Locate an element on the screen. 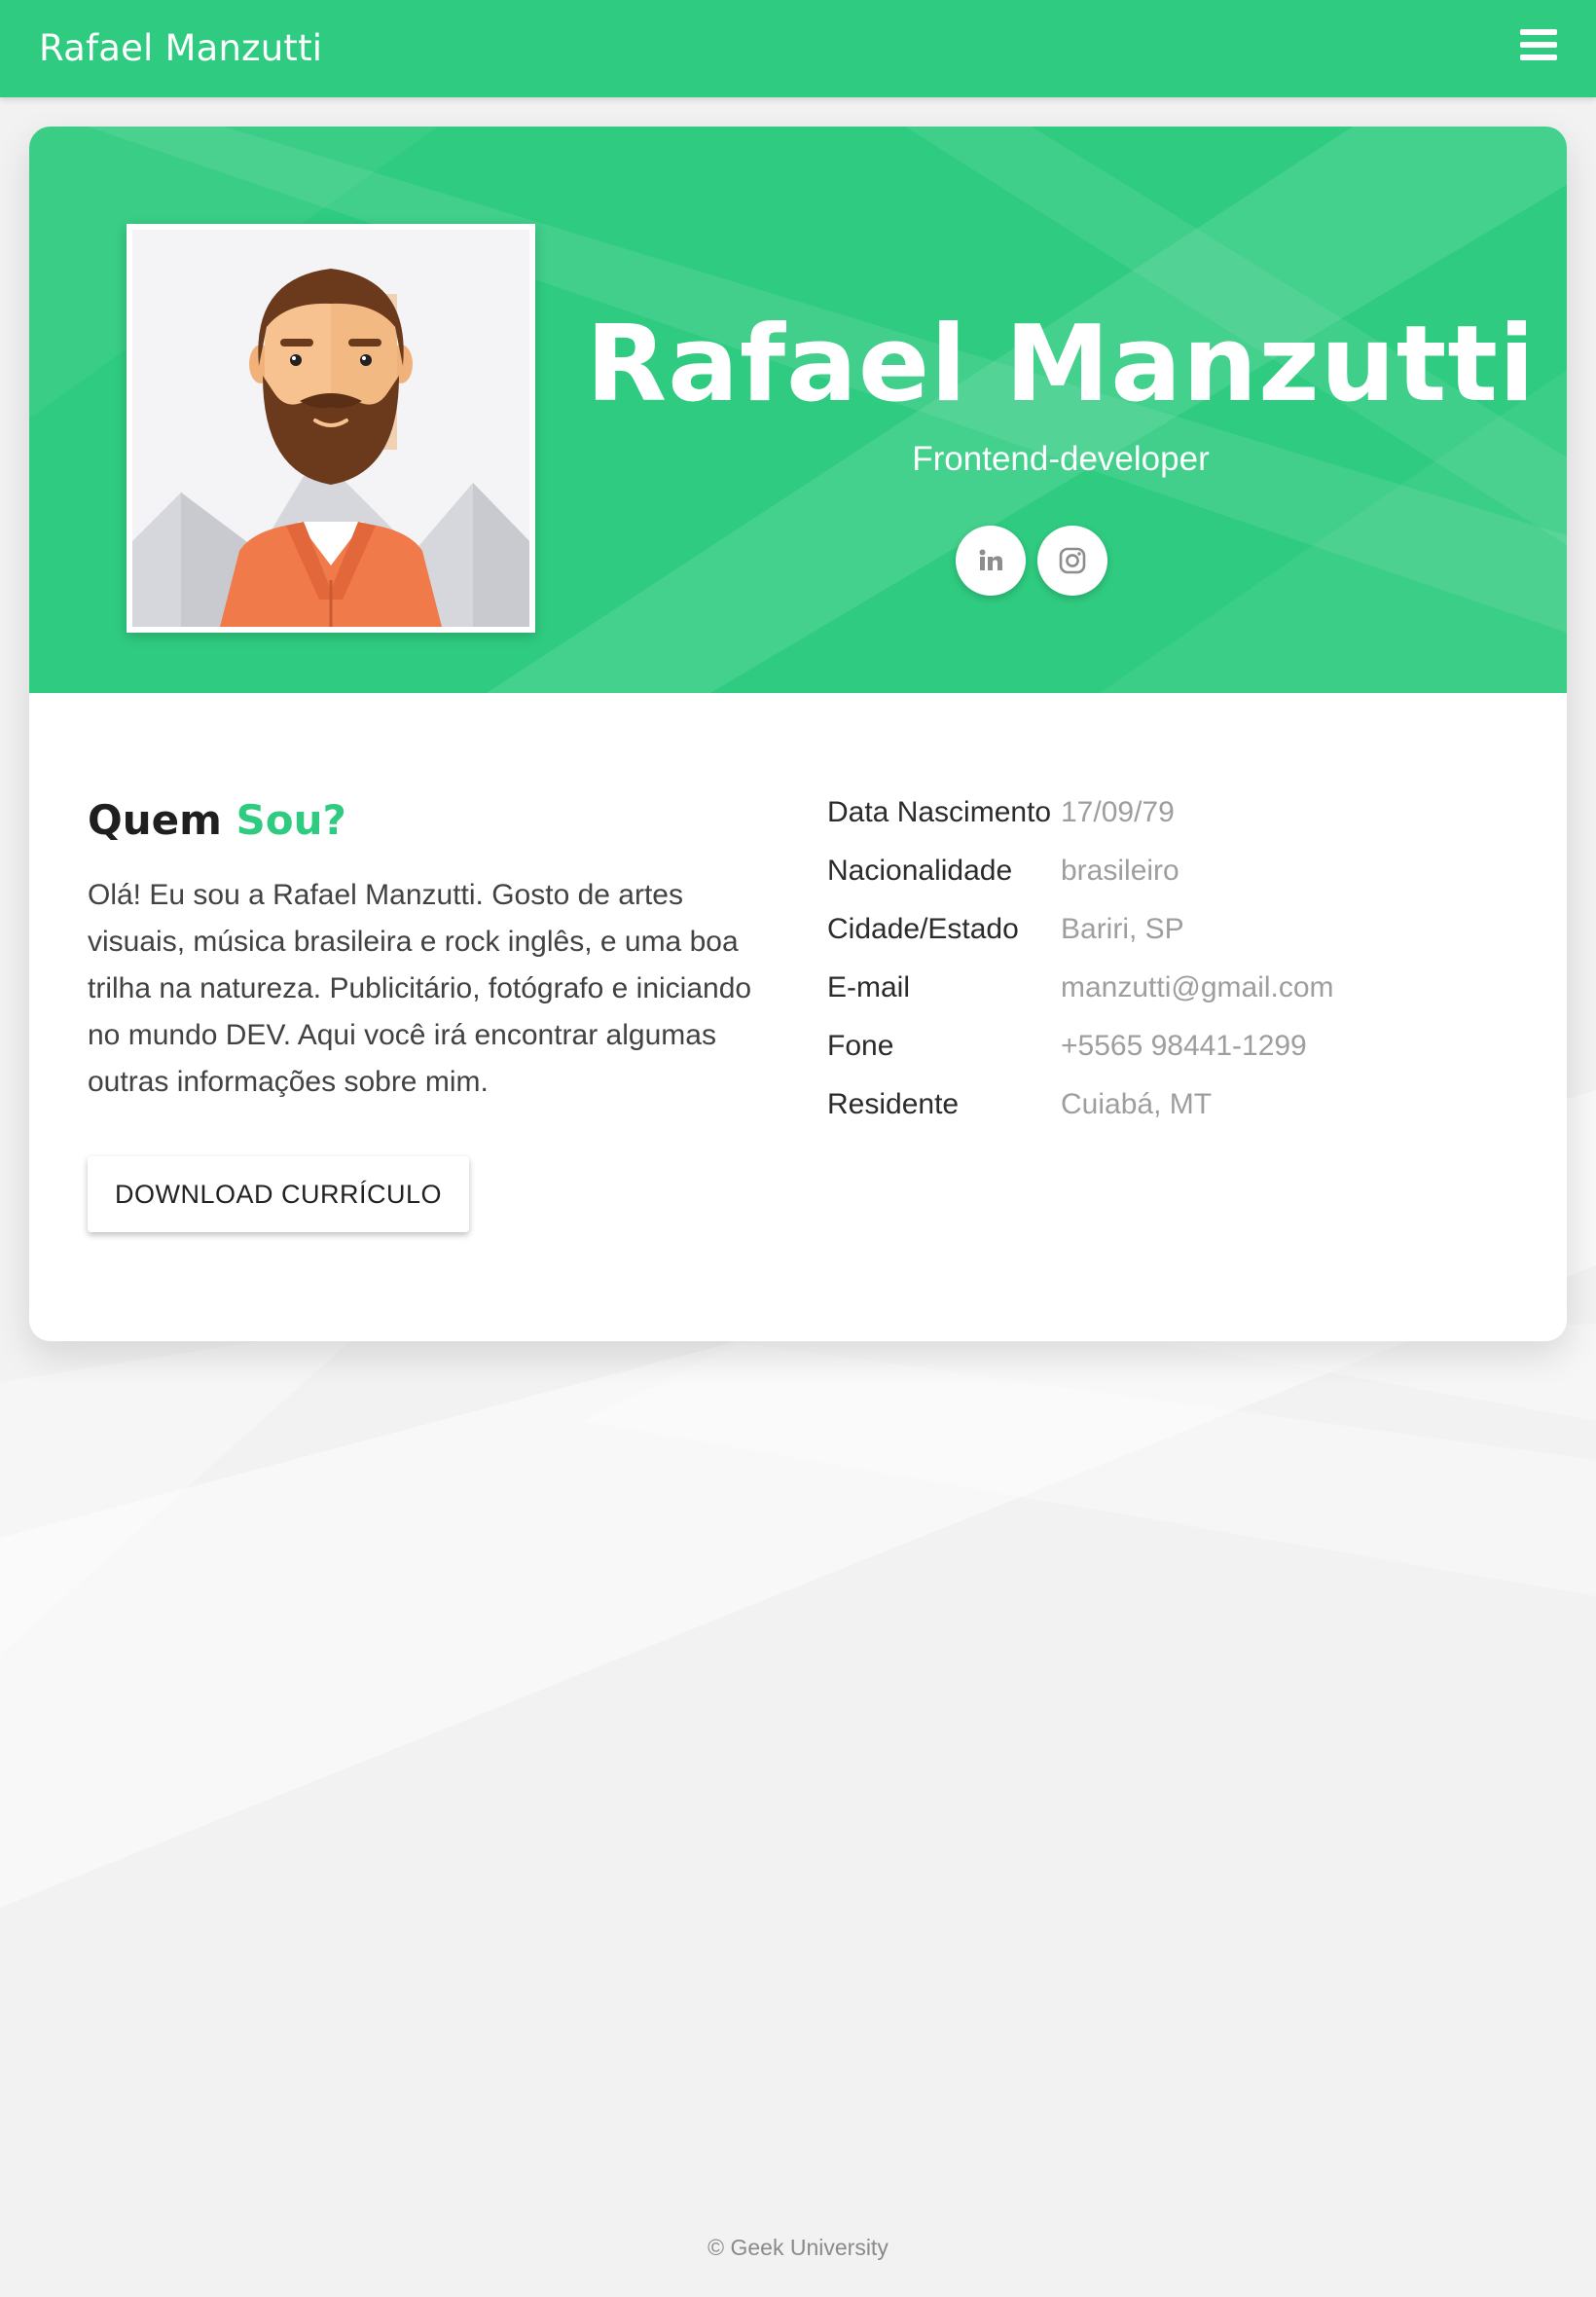  about-title: Quem Sou? is located at coordinates (217, 820).